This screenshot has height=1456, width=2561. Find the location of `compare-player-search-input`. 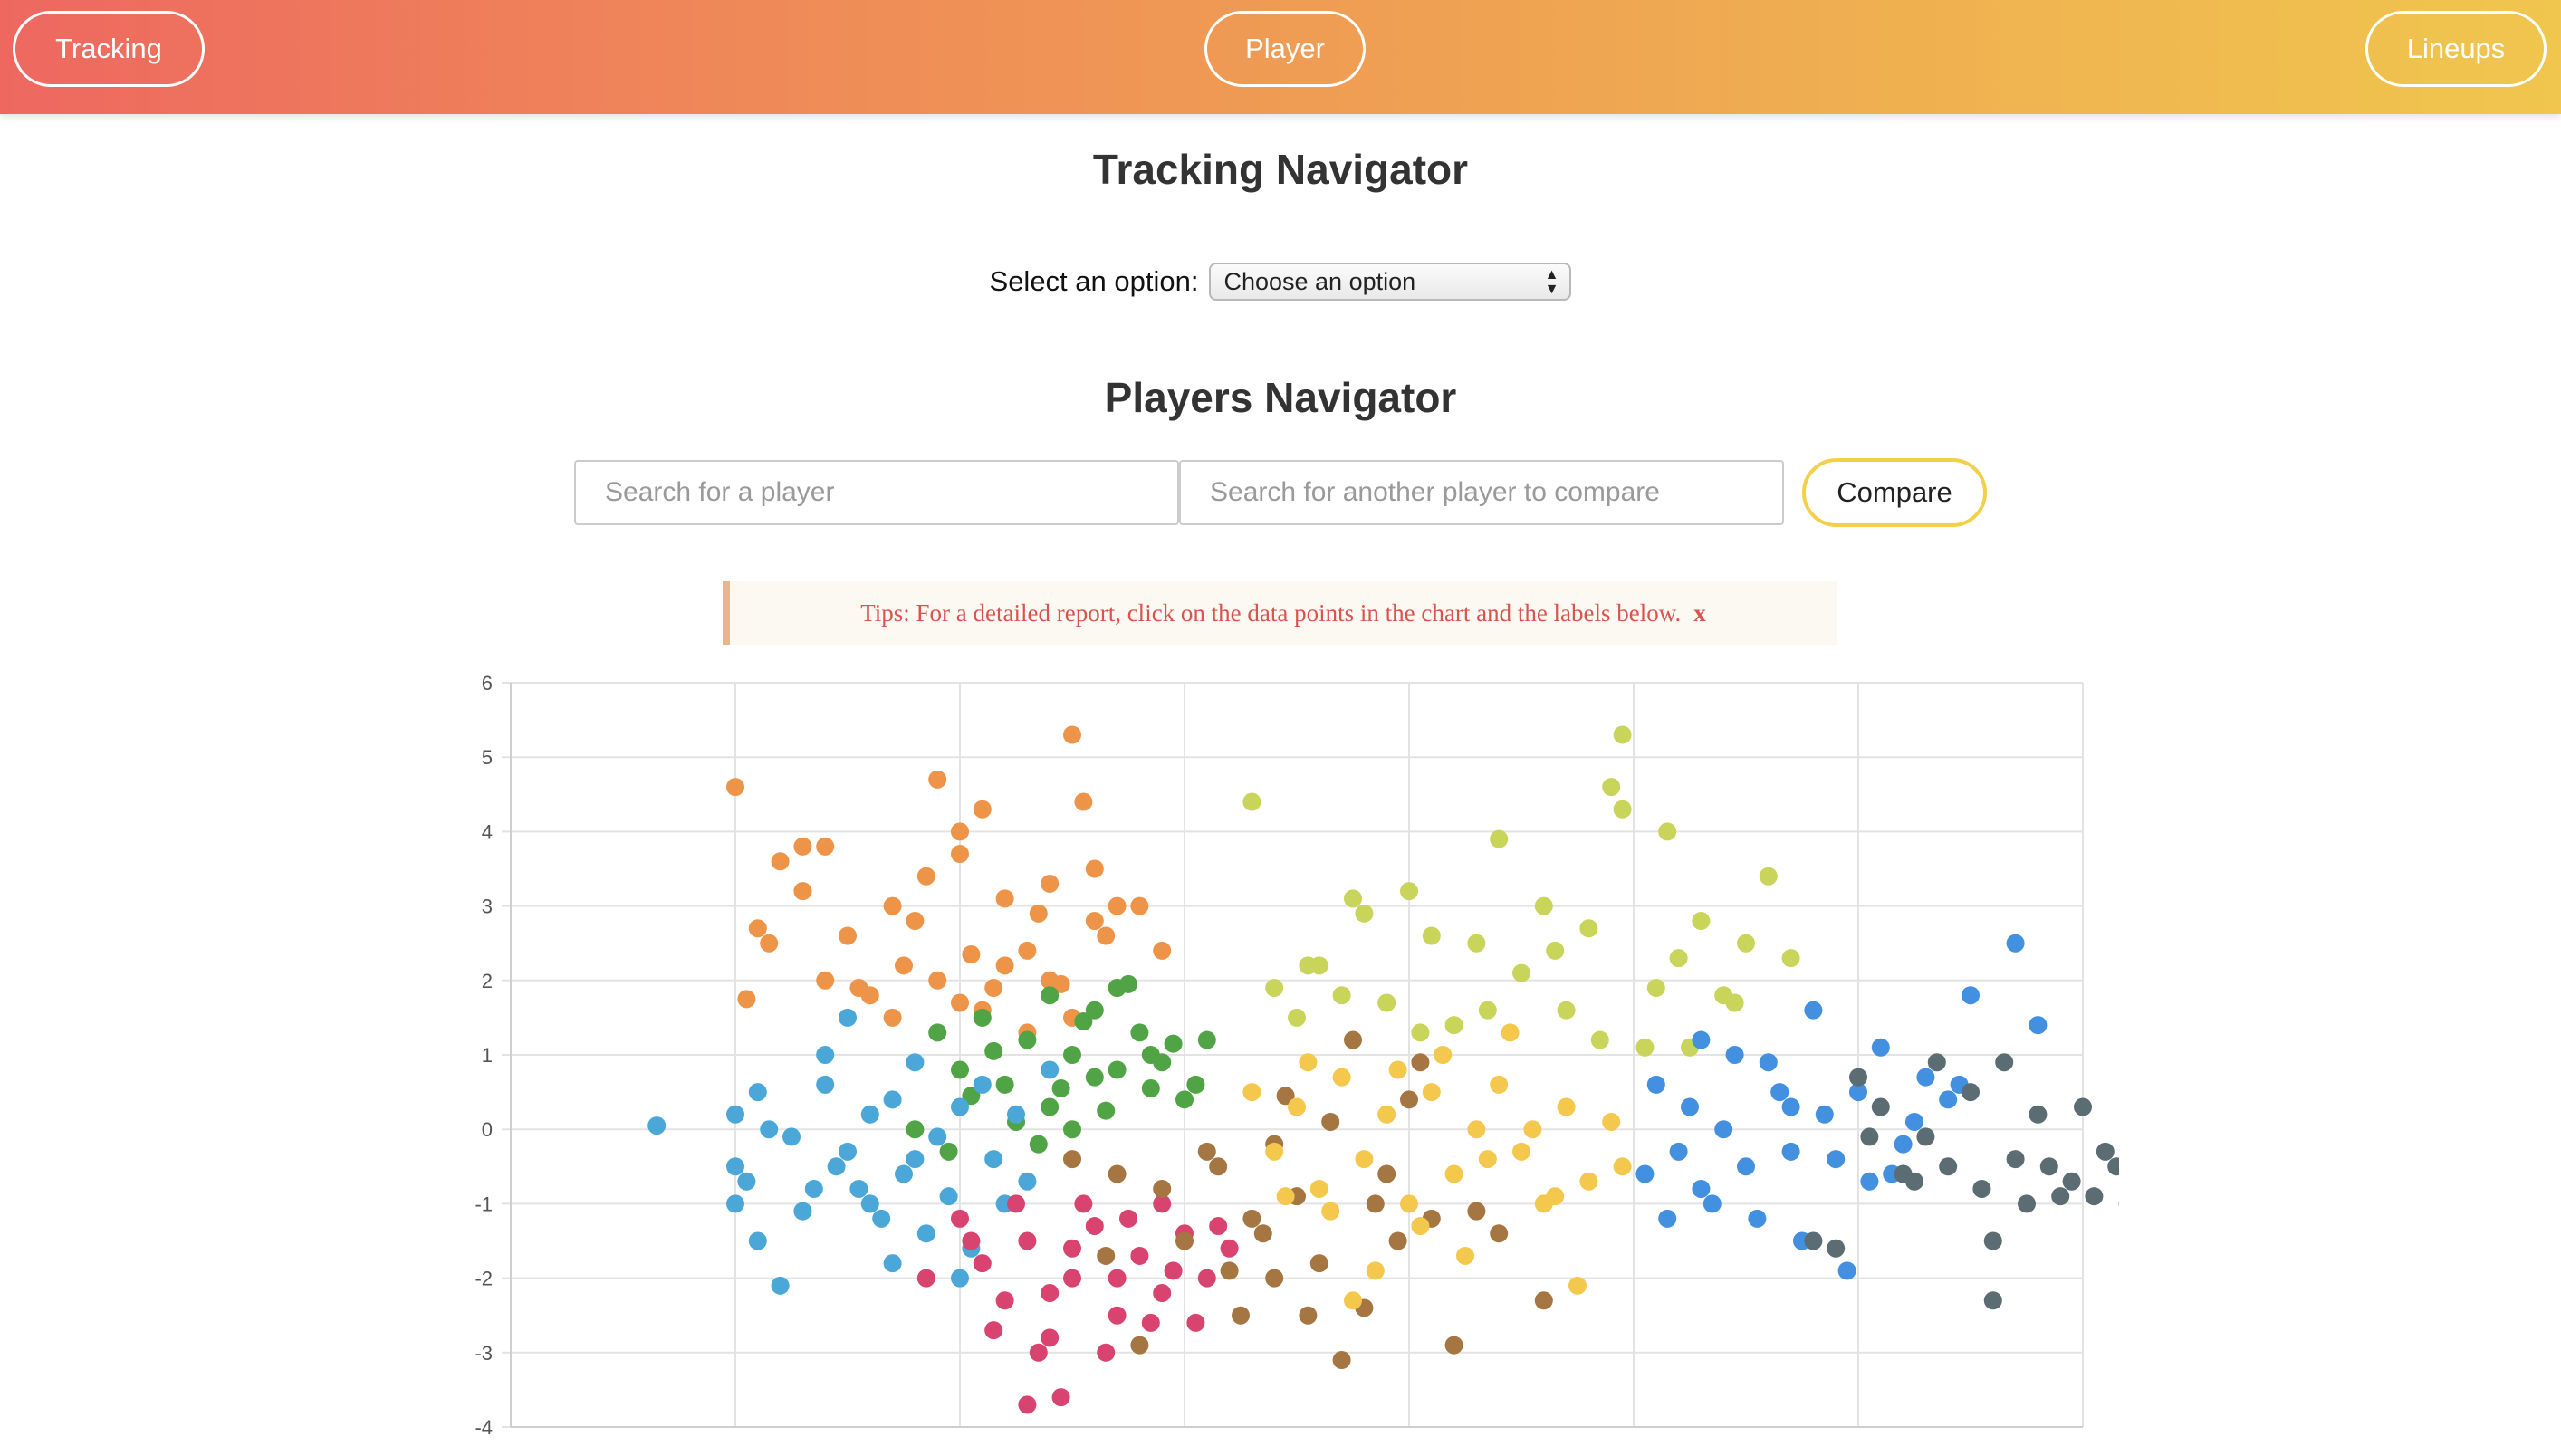

compare-player-search-input is located at coordinates (1482, 492).